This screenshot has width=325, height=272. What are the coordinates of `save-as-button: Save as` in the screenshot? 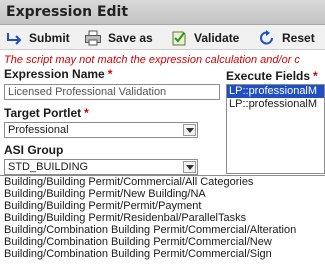 It's located at (118, 37).